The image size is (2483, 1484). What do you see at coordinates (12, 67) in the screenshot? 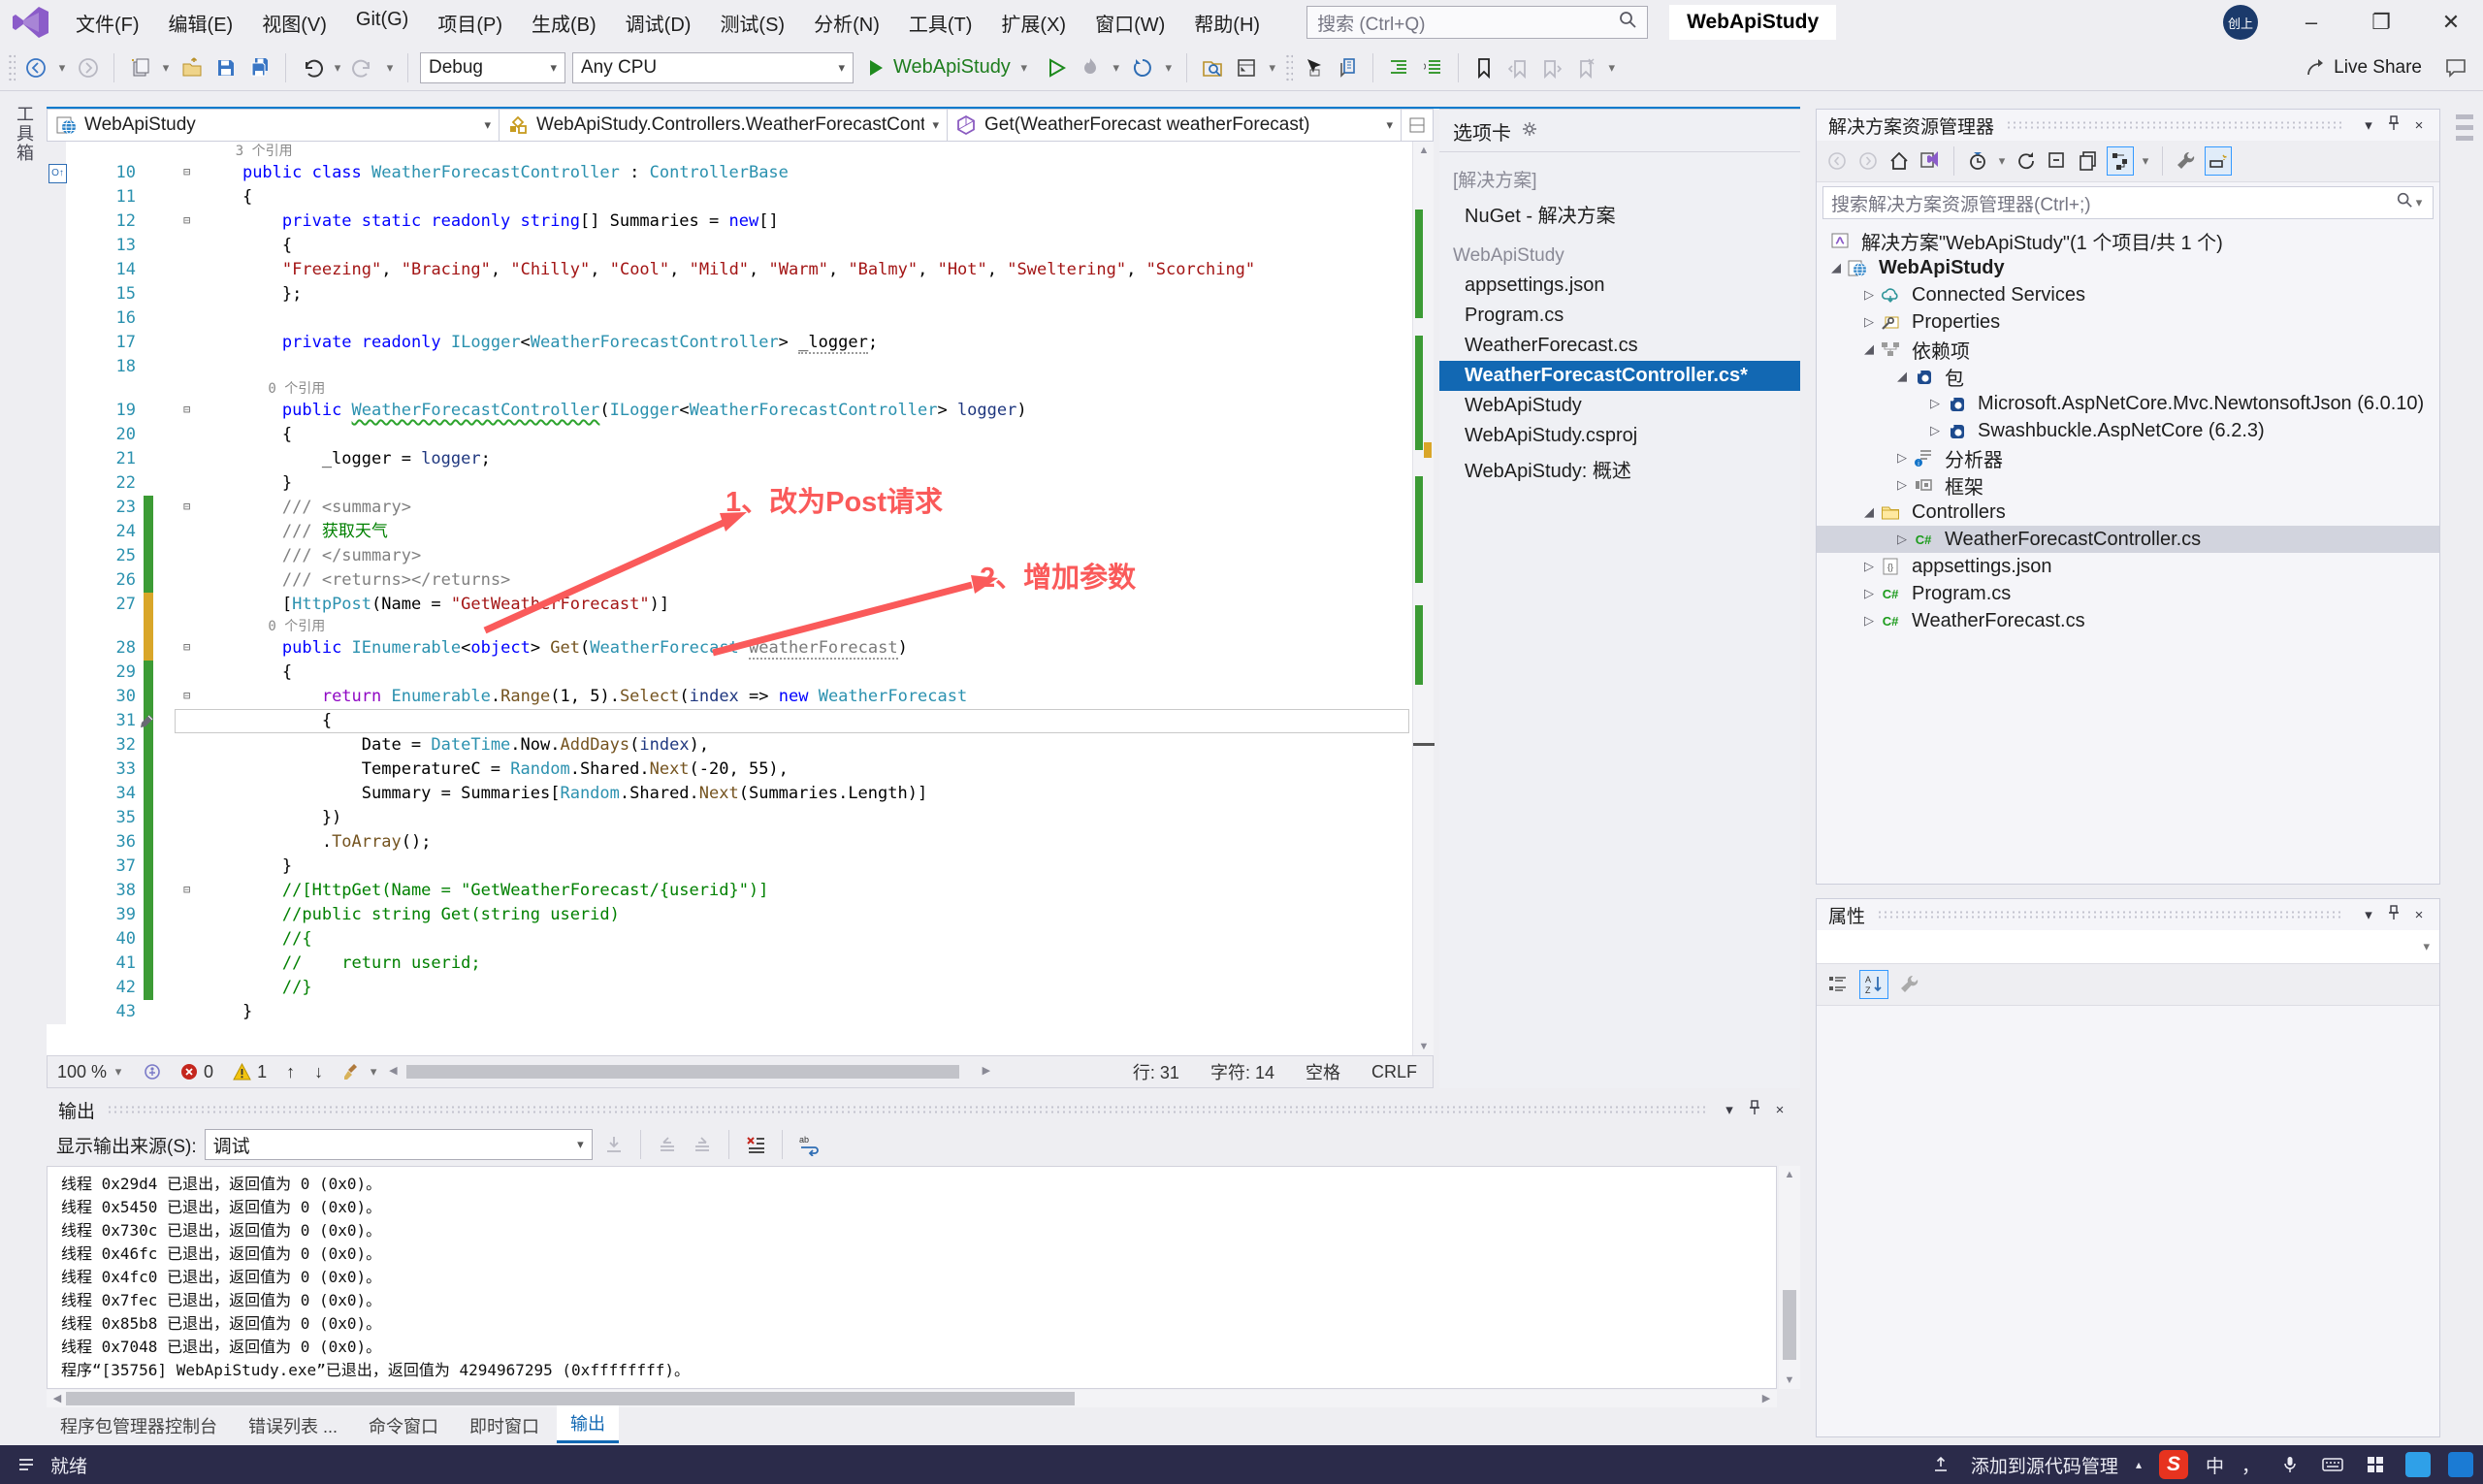
I see `toolbar-grip` at bounding box center [12, 67].